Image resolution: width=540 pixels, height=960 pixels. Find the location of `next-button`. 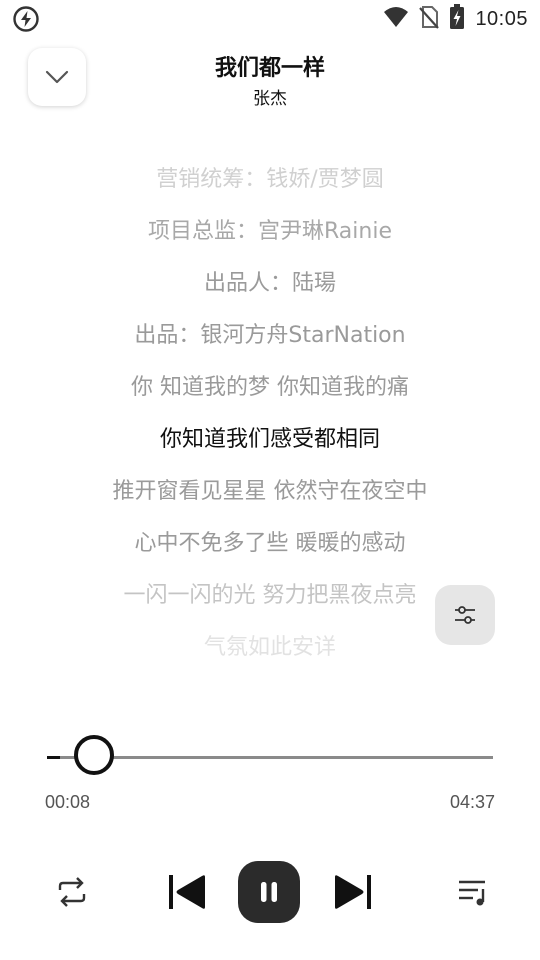

next-button is located at coordinates (353, 892).